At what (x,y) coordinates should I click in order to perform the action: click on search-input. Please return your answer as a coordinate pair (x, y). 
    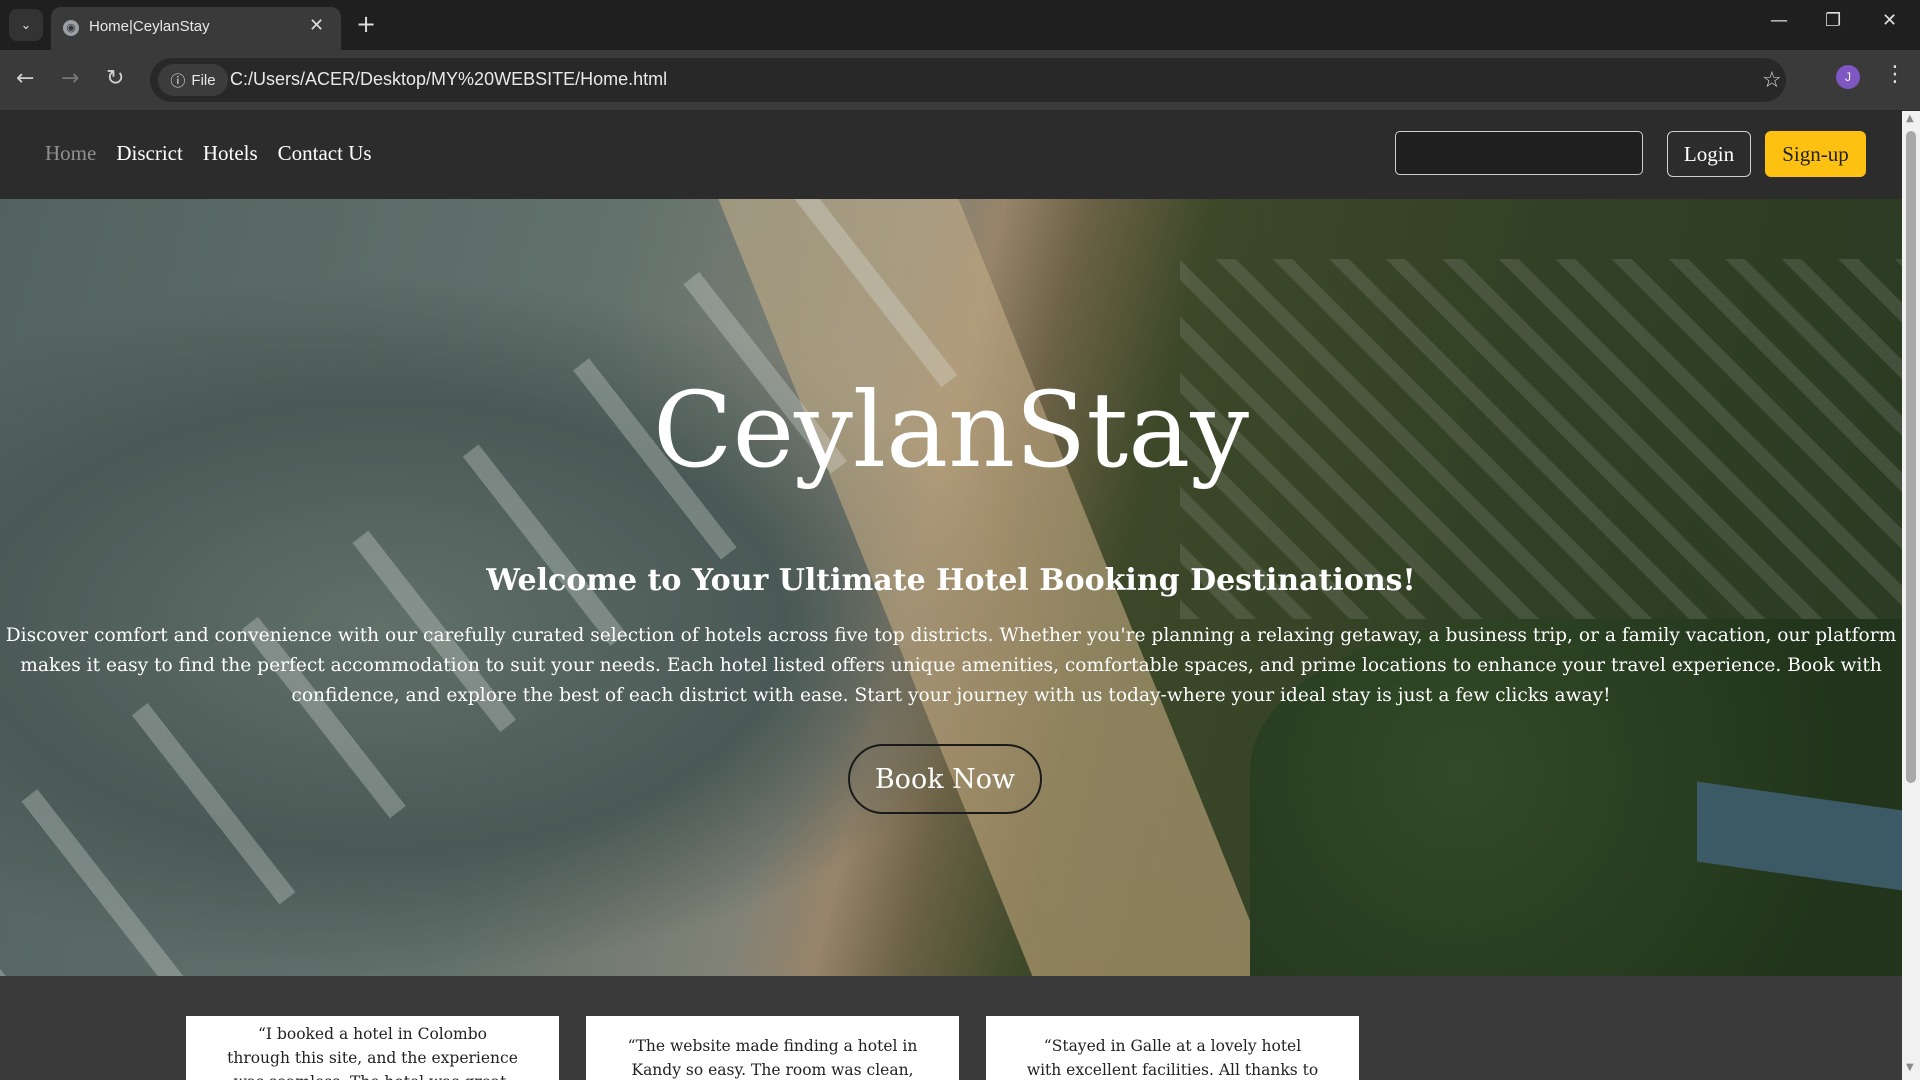
    Looking at the image, I should click on (1519, 153).